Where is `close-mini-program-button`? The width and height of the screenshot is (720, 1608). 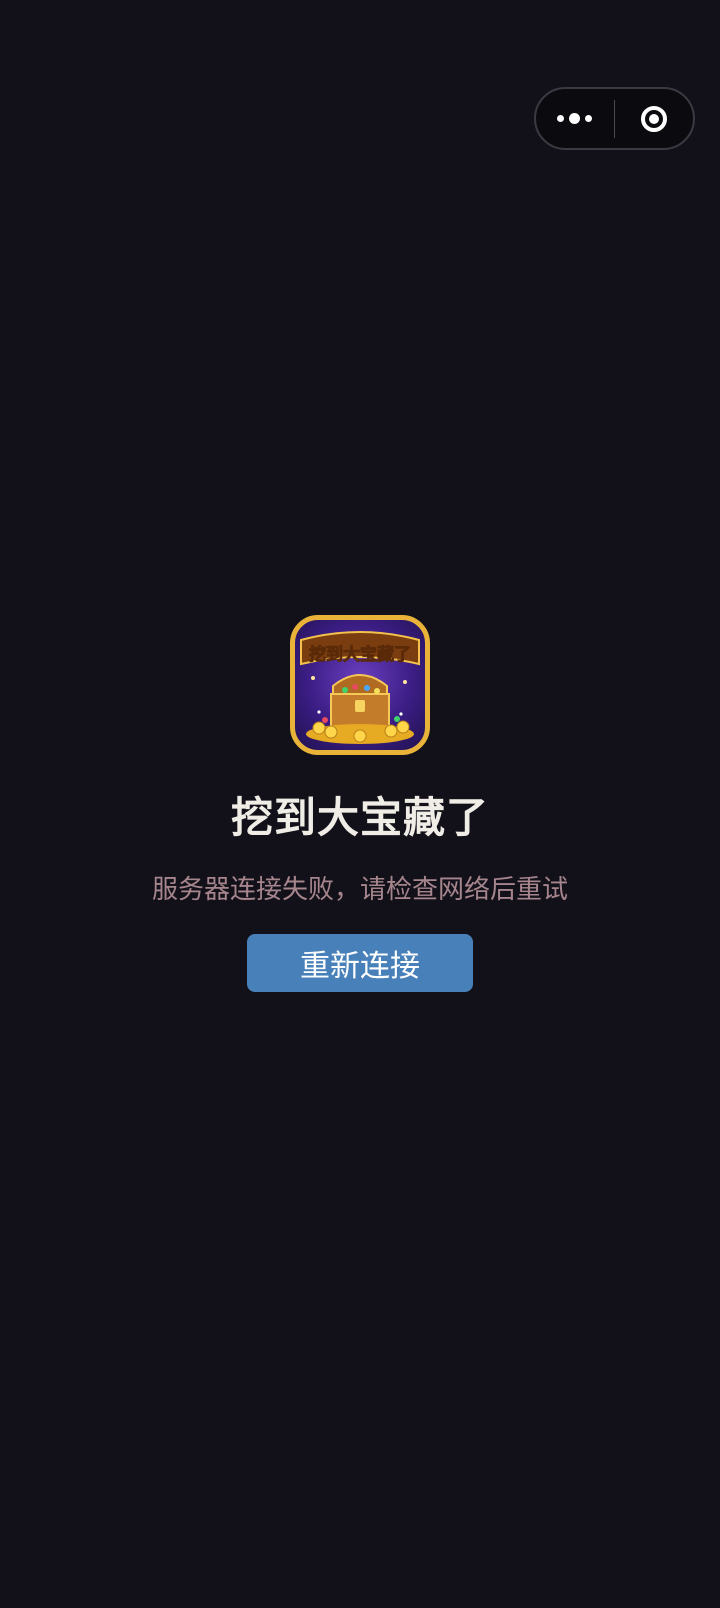
close-mini-program-button is located at coordinates (654, 118).